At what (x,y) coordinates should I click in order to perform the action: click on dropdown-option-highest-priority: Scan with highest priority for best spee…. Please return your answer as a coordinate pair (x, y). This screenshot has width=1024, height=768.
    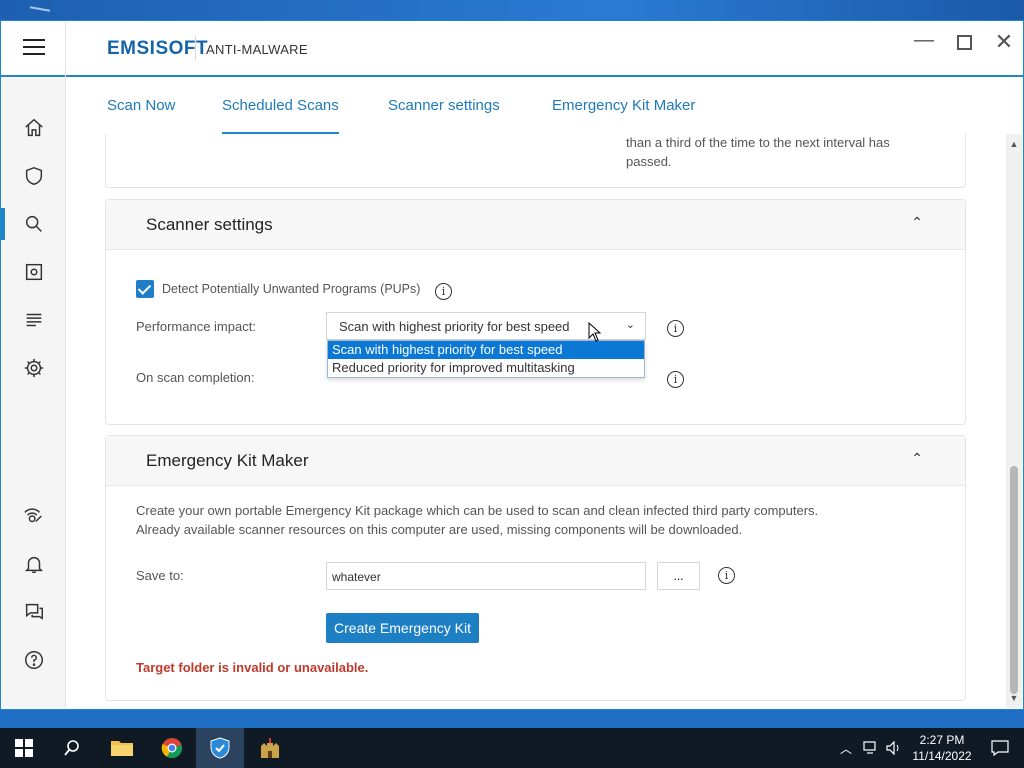
    Looking at the image, I should click on (486, 350).